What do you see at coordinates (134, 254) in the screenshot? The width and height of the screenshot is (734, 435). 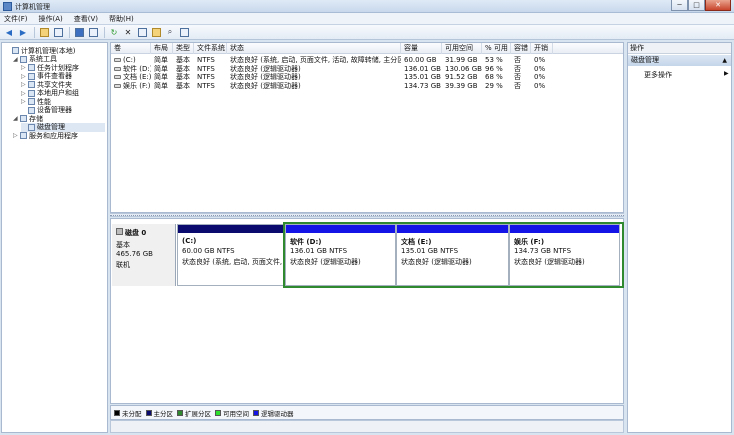 I see `disk-size: 465.76 GB` at bounding box center [134, 254].